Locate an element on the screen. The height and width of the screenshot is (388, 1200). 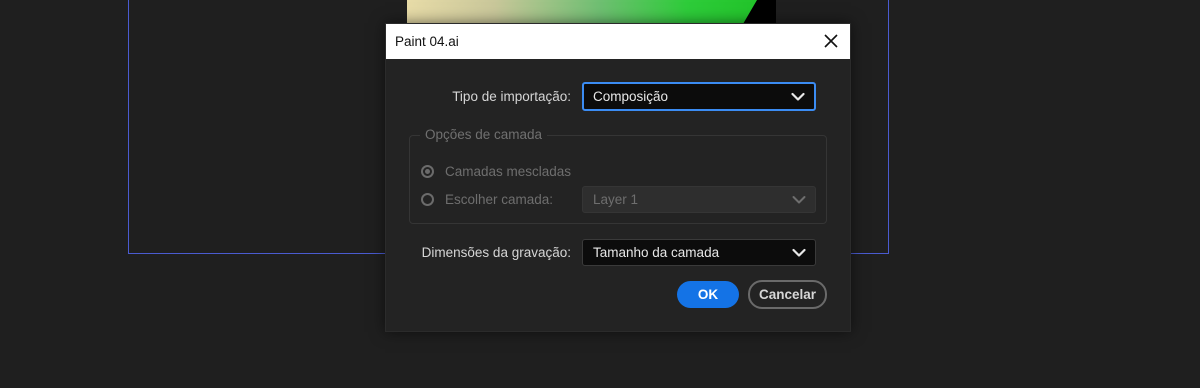
close-icon is located at coordinates (831, 41).